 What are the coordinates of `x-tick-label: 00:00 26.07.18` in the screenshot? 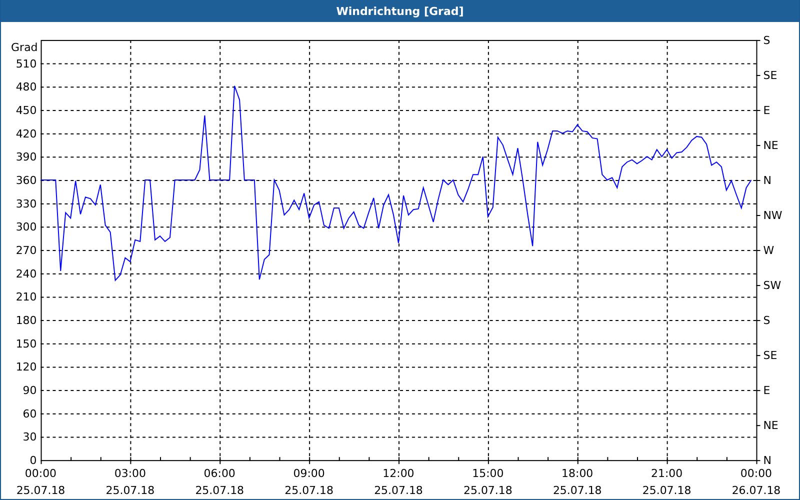 It's located at (756, 482).